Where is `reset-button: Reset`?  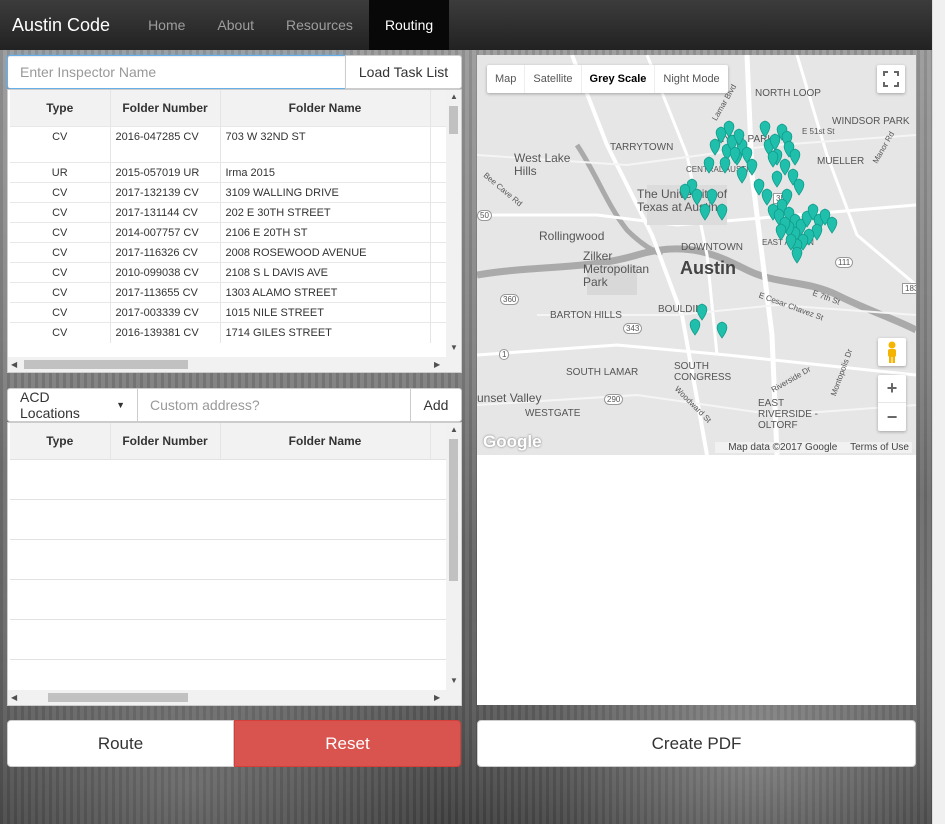 reset-button: Reset is located at coordinates (347, 743).